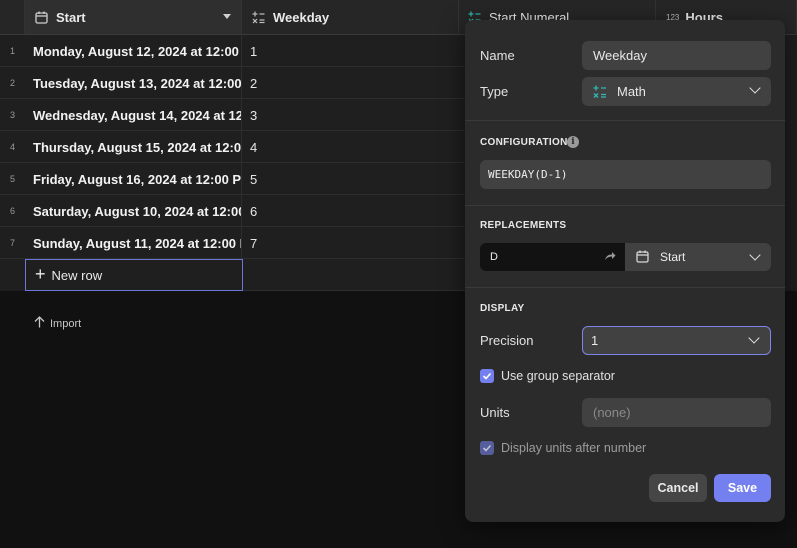  Describe the element at coordinates (353, 147) in the screenshot. I see `weekday-cell: 4` at that location.